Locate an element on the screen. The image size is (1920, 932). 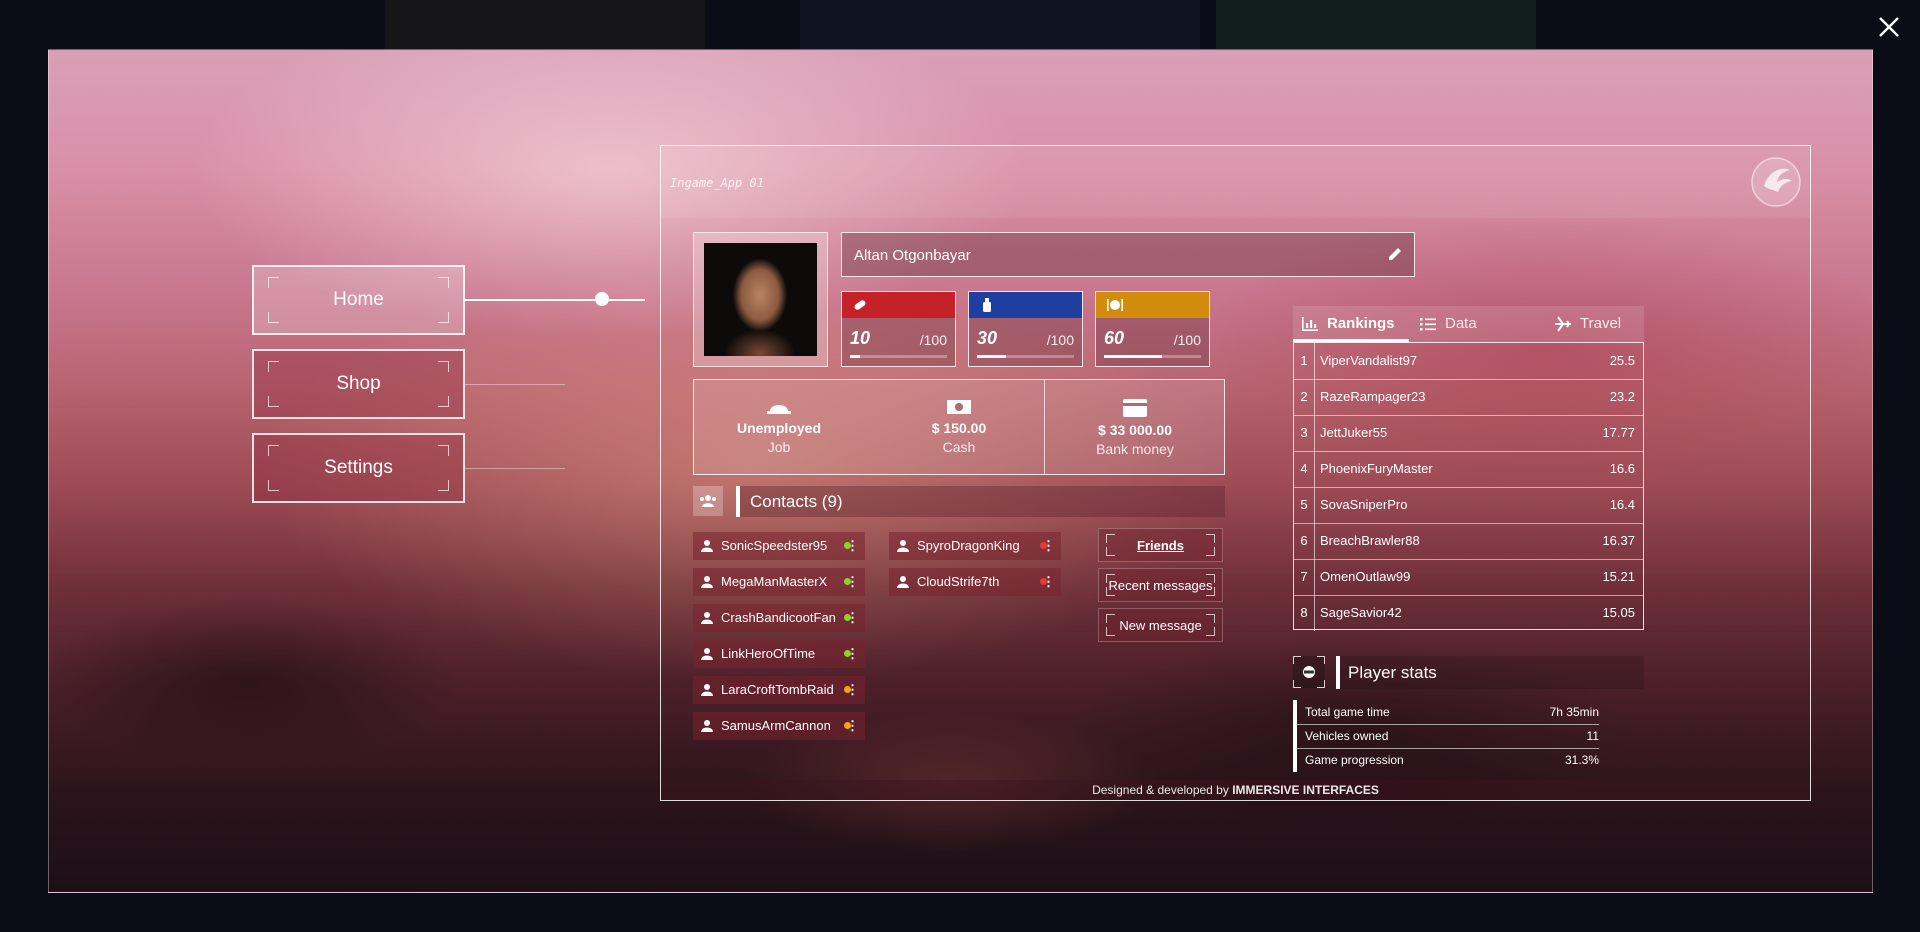
contact-item: SonicSpeedster95 ⋮ is located at coordinates (779, 546).